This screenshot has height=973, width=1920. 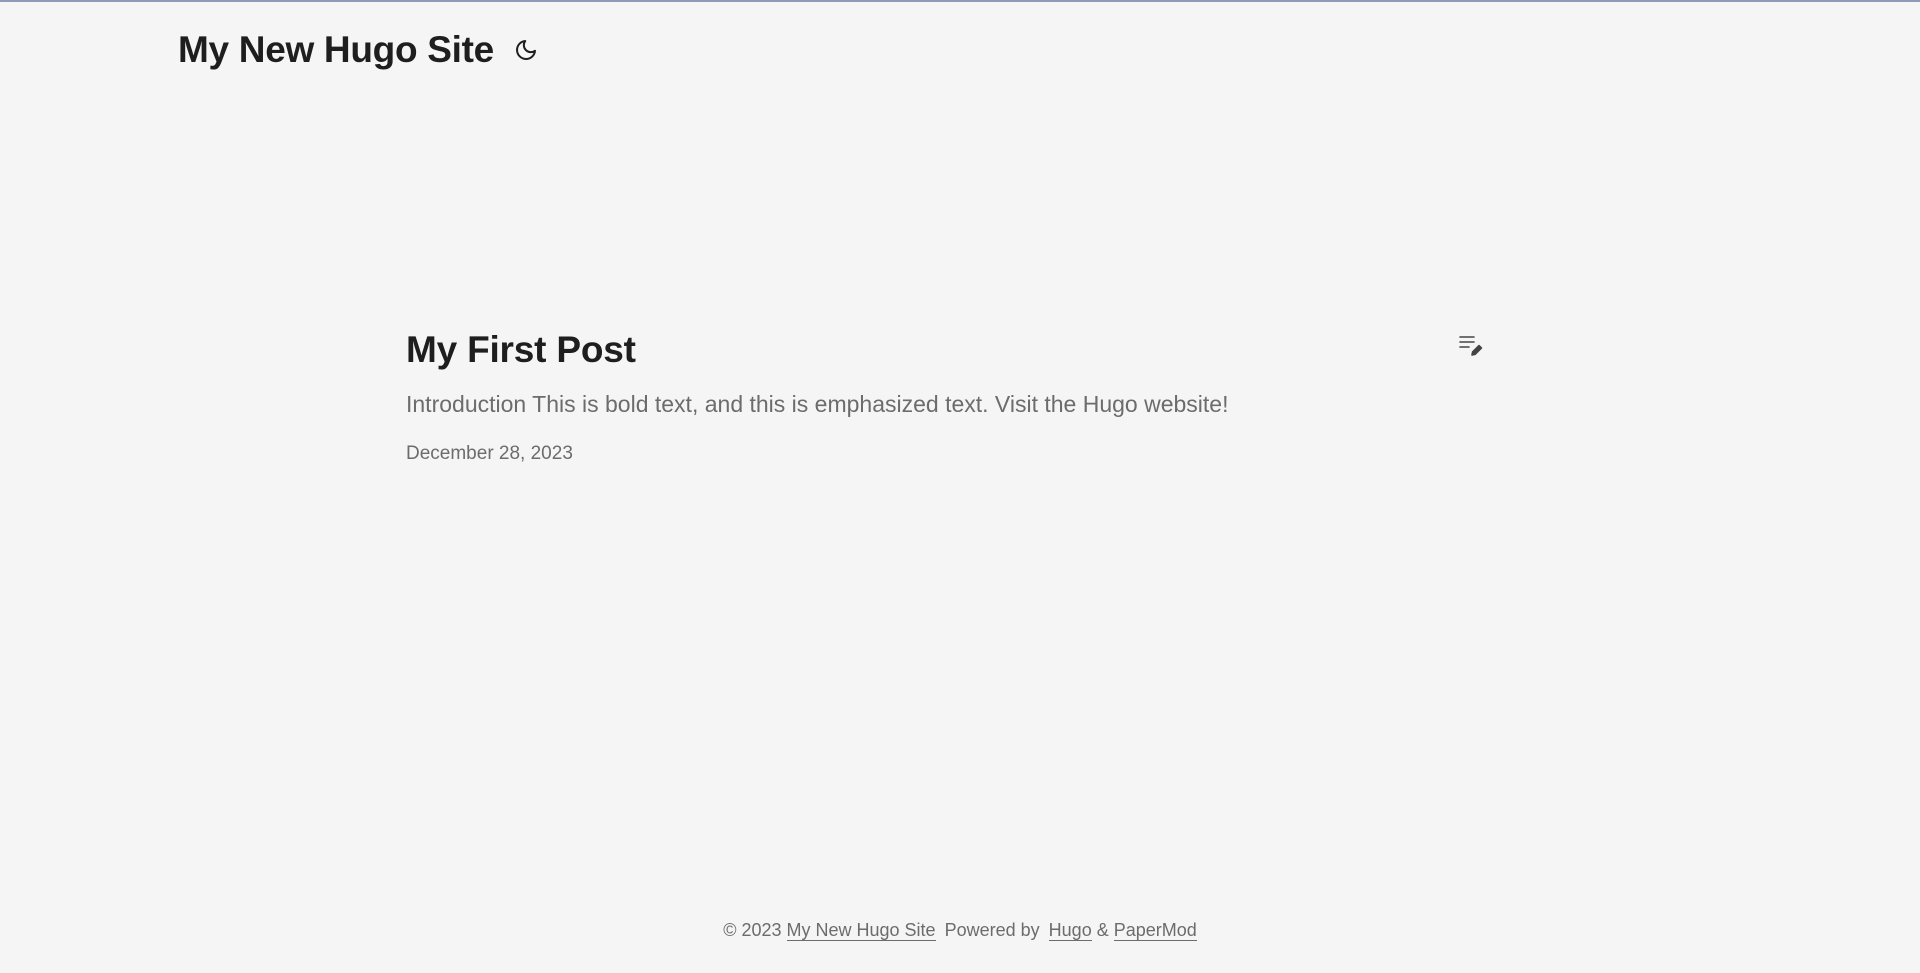 What do you see at coordinates (1070, 930) in the screenshot?
I see `hugo-link: Hugo` at bounding box center [1070, 930].